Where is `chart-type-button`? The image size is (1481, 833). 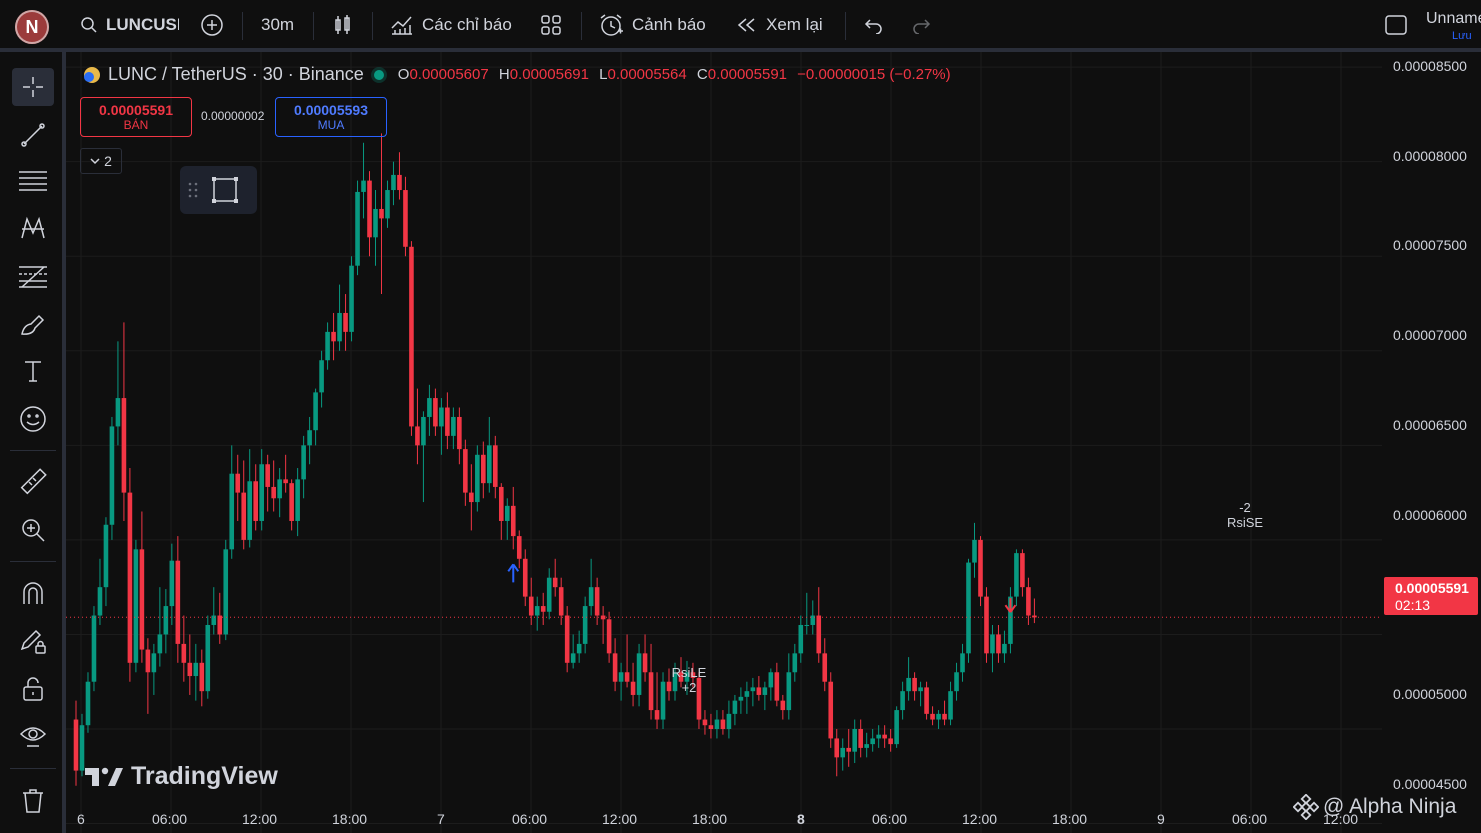
chart-type-button is located at coordinates (343, 25).